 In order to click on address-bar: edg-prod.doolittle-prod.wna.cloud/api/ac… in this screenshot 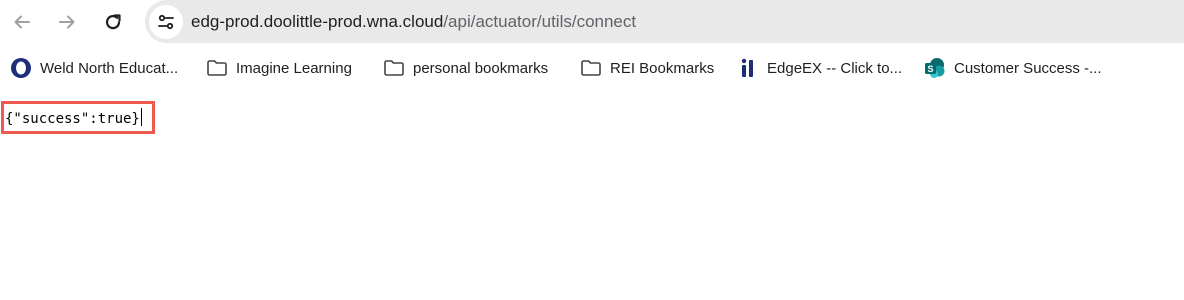, I will do `click(664, 21)`.